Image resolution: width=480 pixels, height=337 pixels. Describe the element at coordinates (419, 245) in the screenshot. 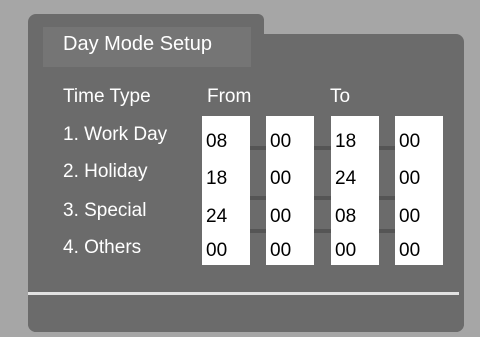

I see `others-to-minute-input: 00` at that location.